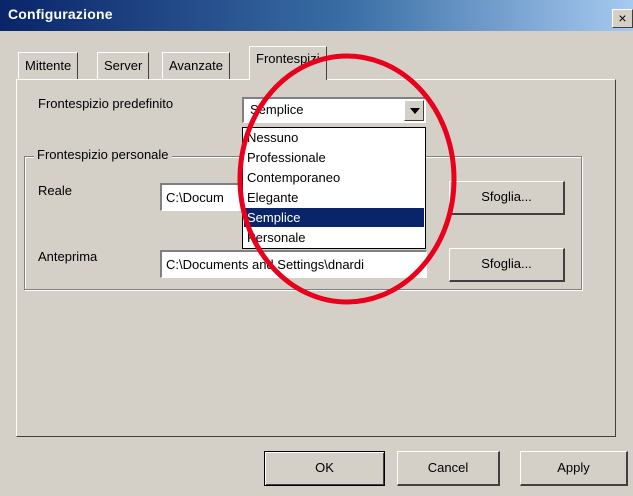 The width and height of the screenshot is (633, 496). Describe the element at coordinates (414, 110) in the screenshot. I see `chevron-down-icon` at that location.